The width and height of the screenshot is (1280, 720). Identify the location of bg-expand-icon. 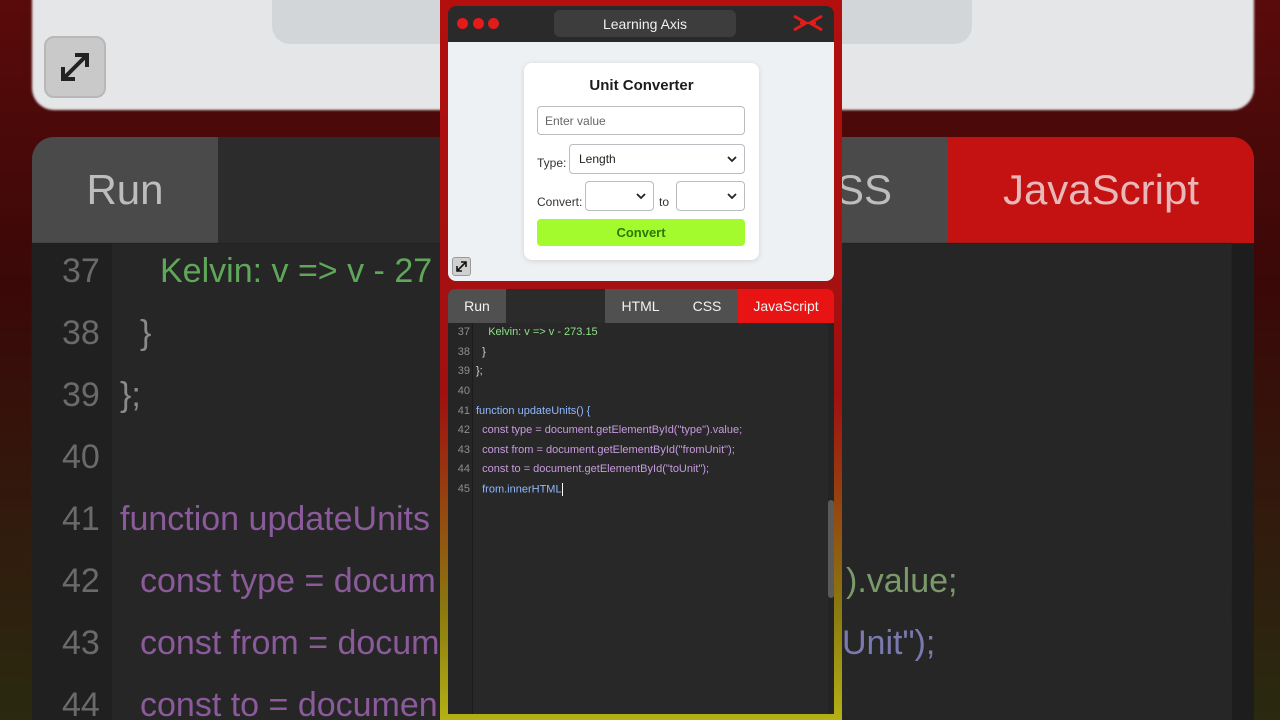
(75, 67).